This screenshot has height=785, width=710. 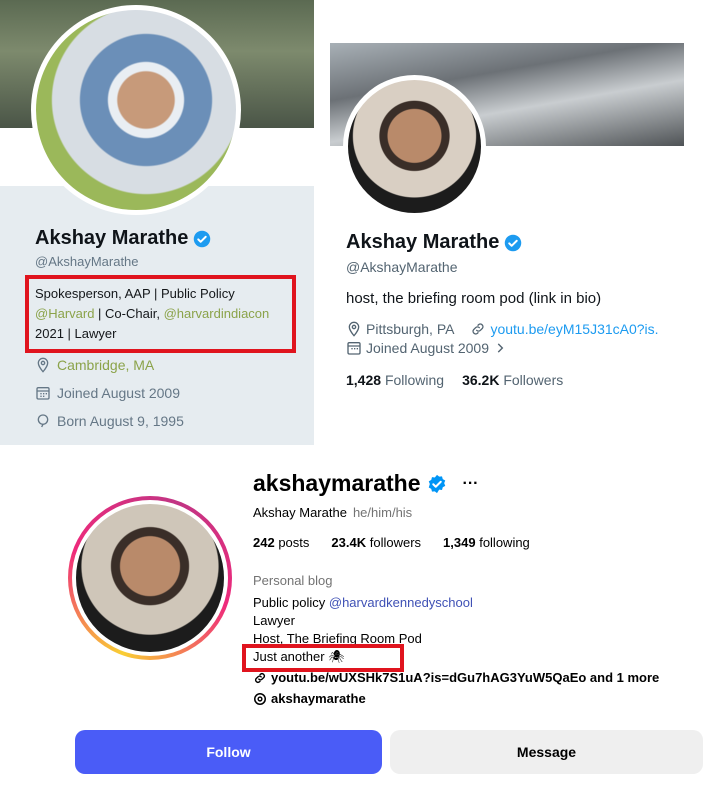 What do you see at coordinates (120, 421) in the screenshot?
I see `born-text: Born August 9, 1995` at bounding box center [120, 421].